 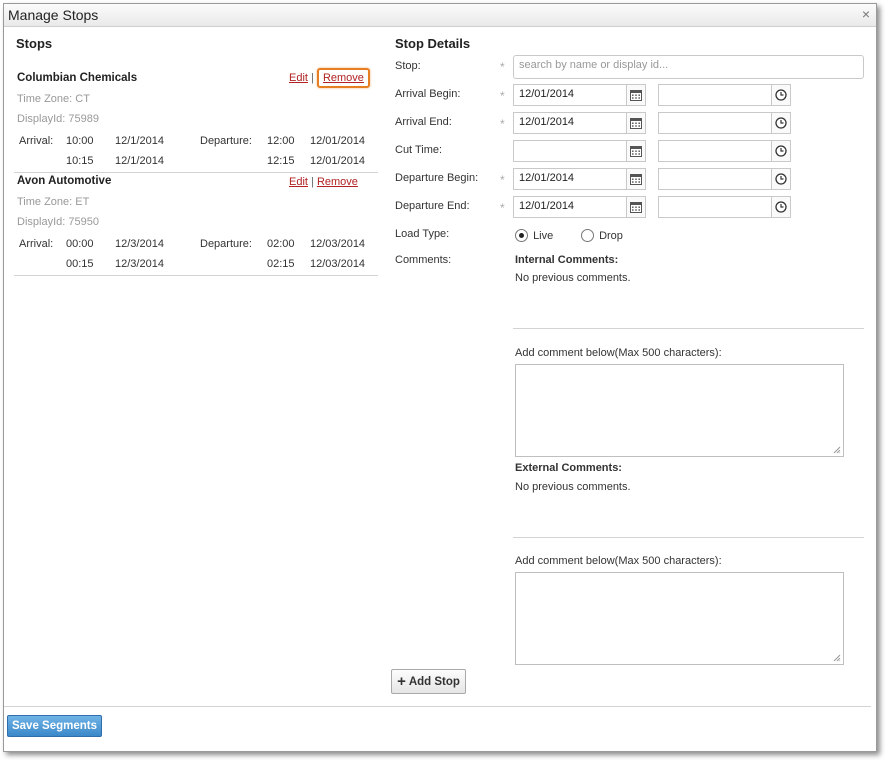 I want to click on arrival-end-label: Arrival End:, so click(x=423, y=122).